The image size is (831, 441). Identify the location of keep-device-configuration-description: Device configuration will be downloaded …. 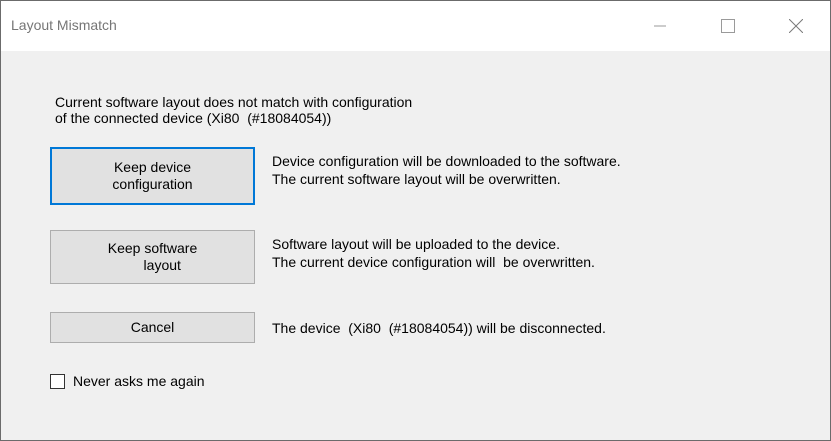
(446, 170).